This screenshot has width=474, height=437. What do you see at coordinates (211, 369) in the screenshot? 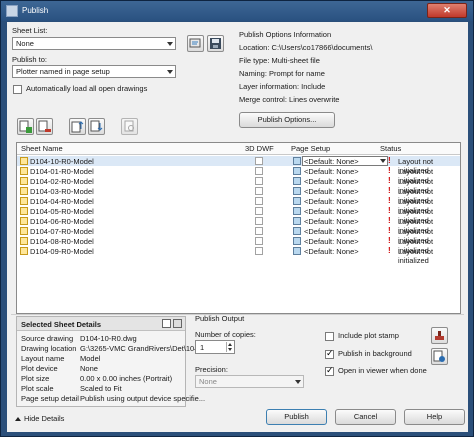
I see `precision-label: Precision:` at bounding box center [211, 369].